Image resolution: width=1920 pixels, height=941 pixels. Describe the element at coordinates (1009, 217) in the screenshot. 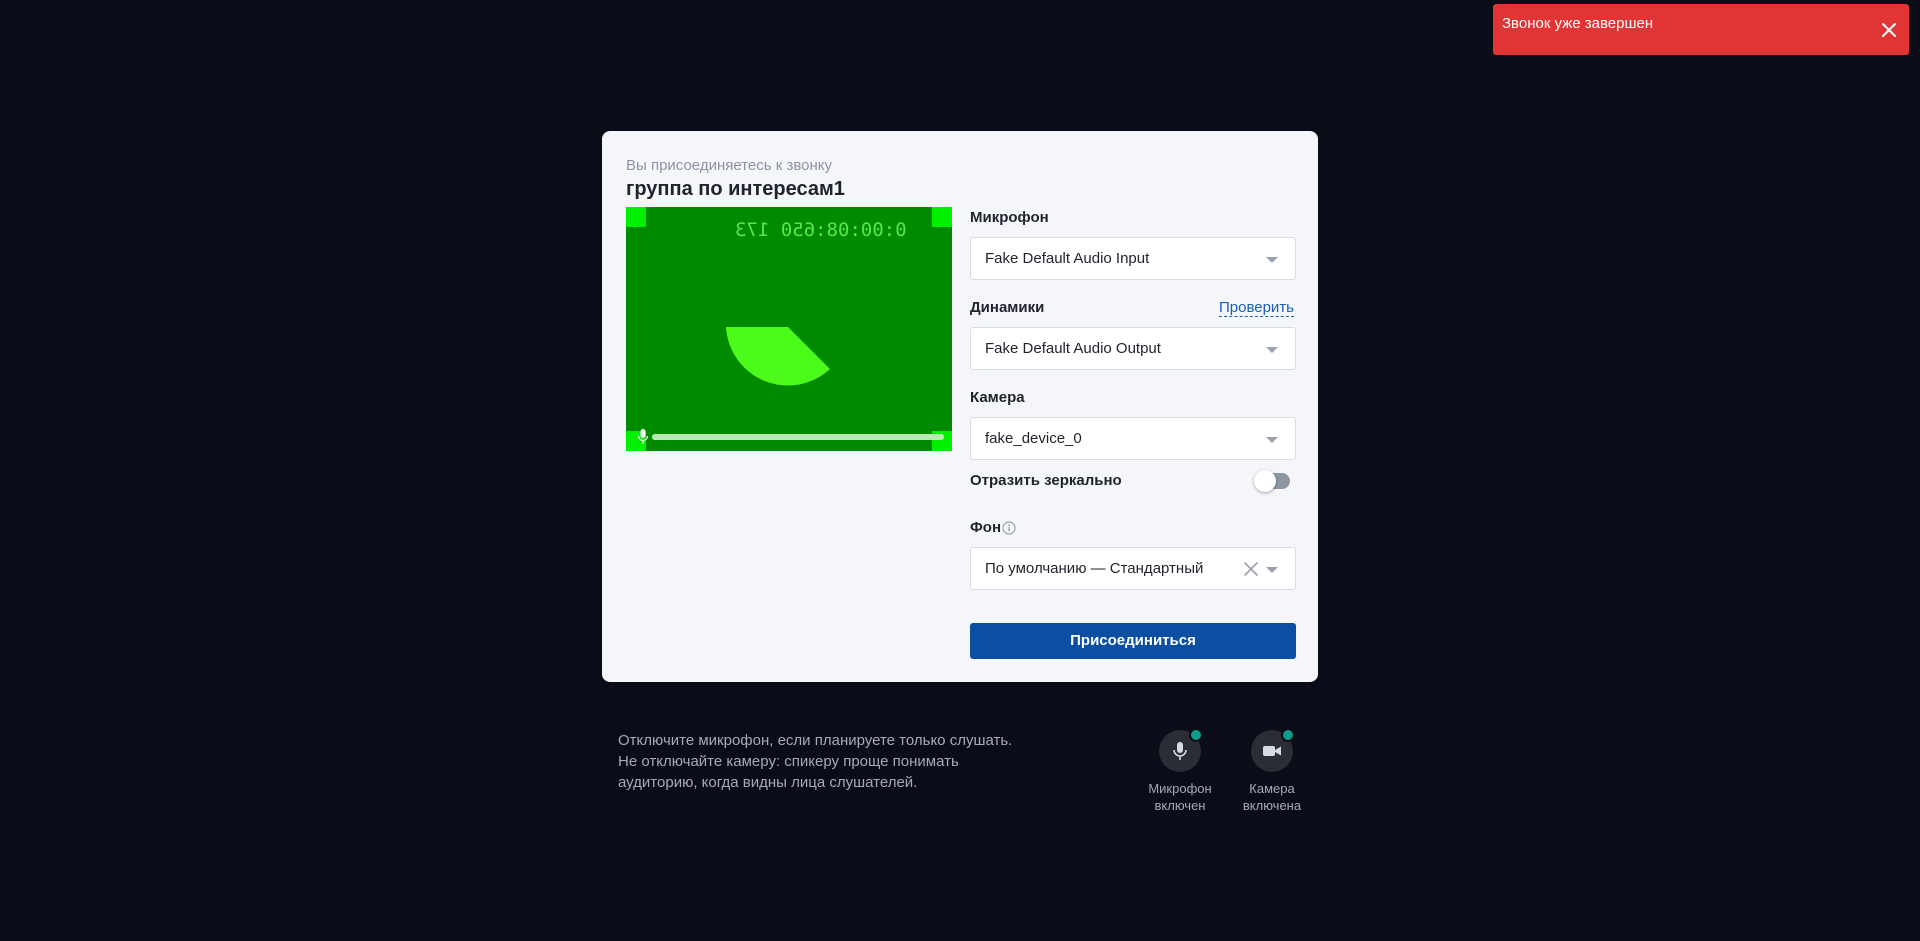

I see `microphone-label: Микрофон` at that location.